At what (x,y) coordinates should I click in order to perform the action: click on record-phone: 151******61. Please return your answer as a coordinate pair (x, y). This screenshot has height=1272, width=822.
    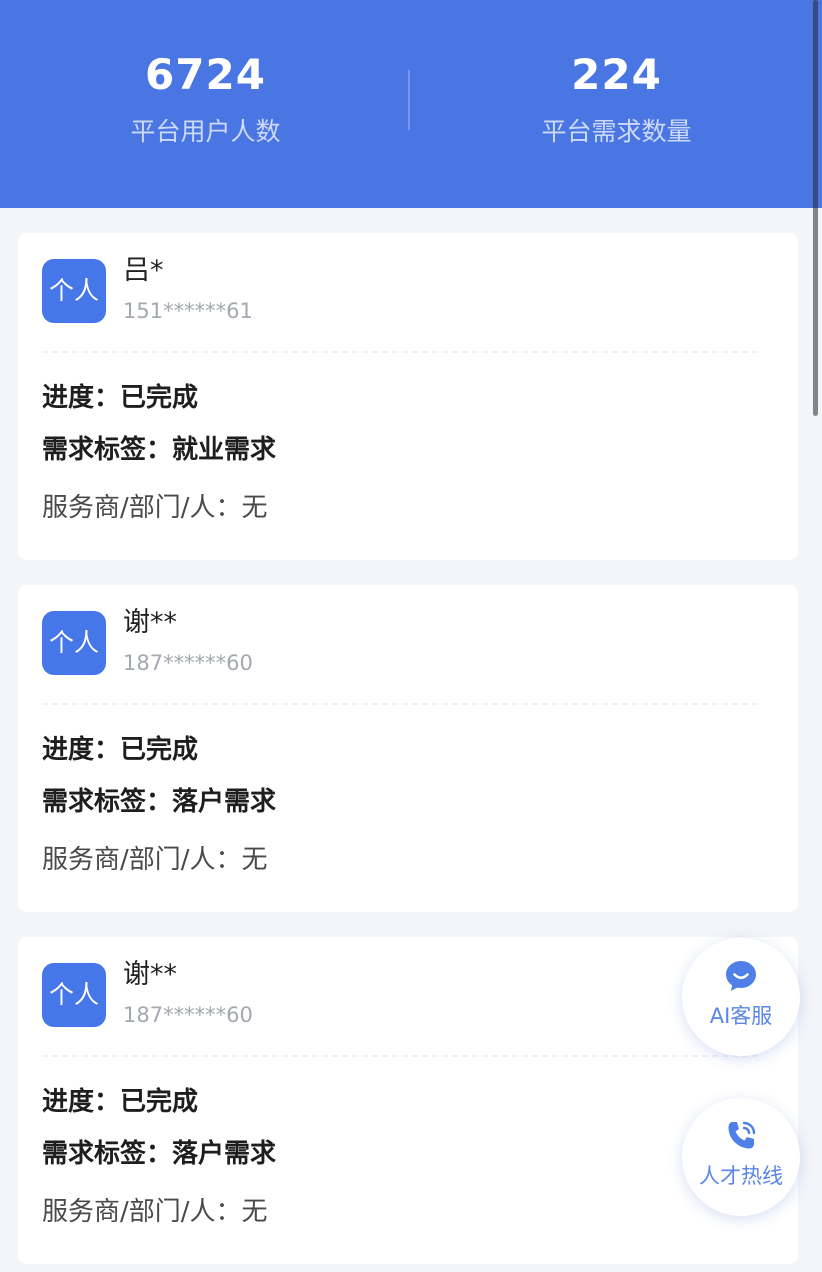
    Looking at the image, I should click on (188, 311).